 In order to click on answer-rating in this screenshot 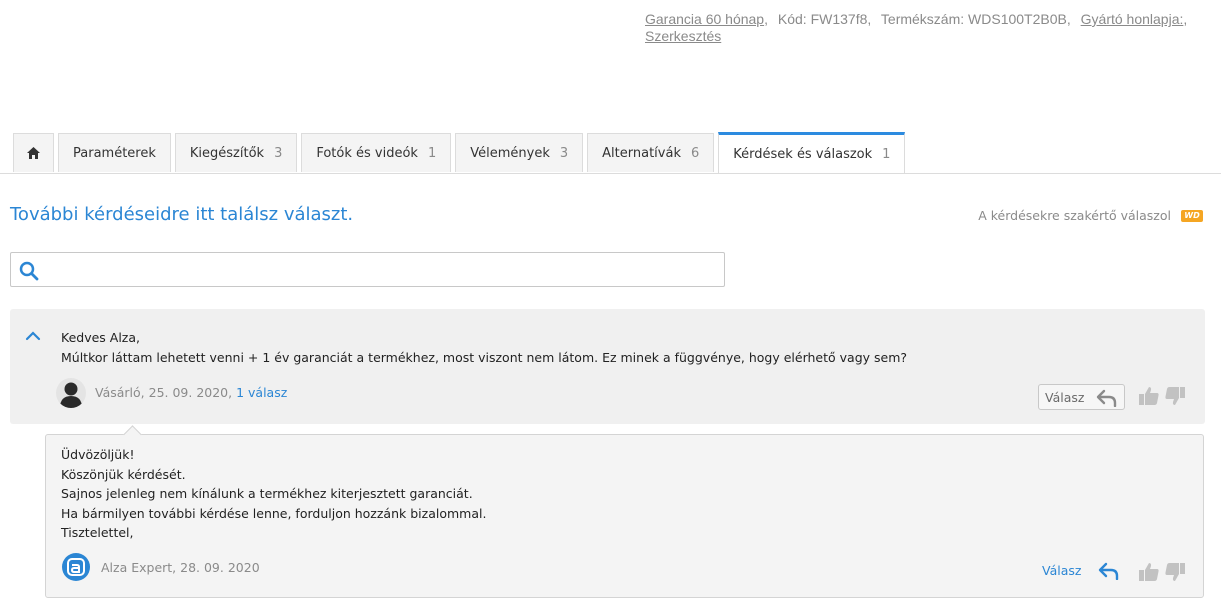, I will do `click(1162, 574)`.